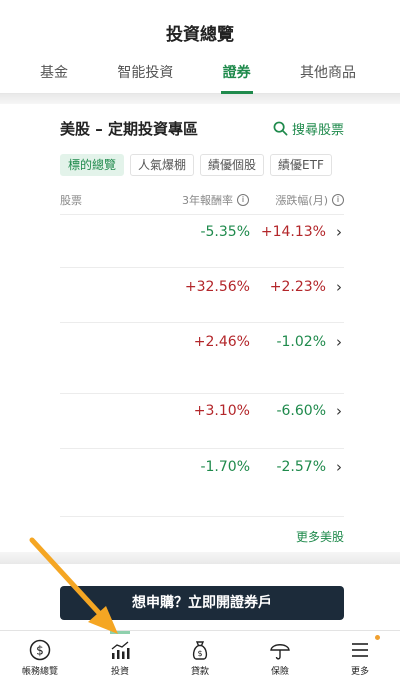  Describe the element at coordinates (225, 232) in the screenshot. I see `return-3y-value: -5.35%` at that location.